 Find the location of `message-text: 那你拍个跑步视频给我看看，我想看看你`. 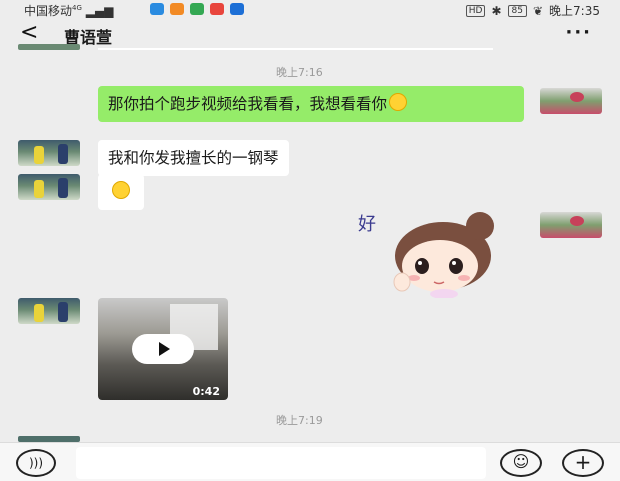

message-text: 那你拍个跑步视频给我看看，我想看看你 is located at coordinates (248, 104).